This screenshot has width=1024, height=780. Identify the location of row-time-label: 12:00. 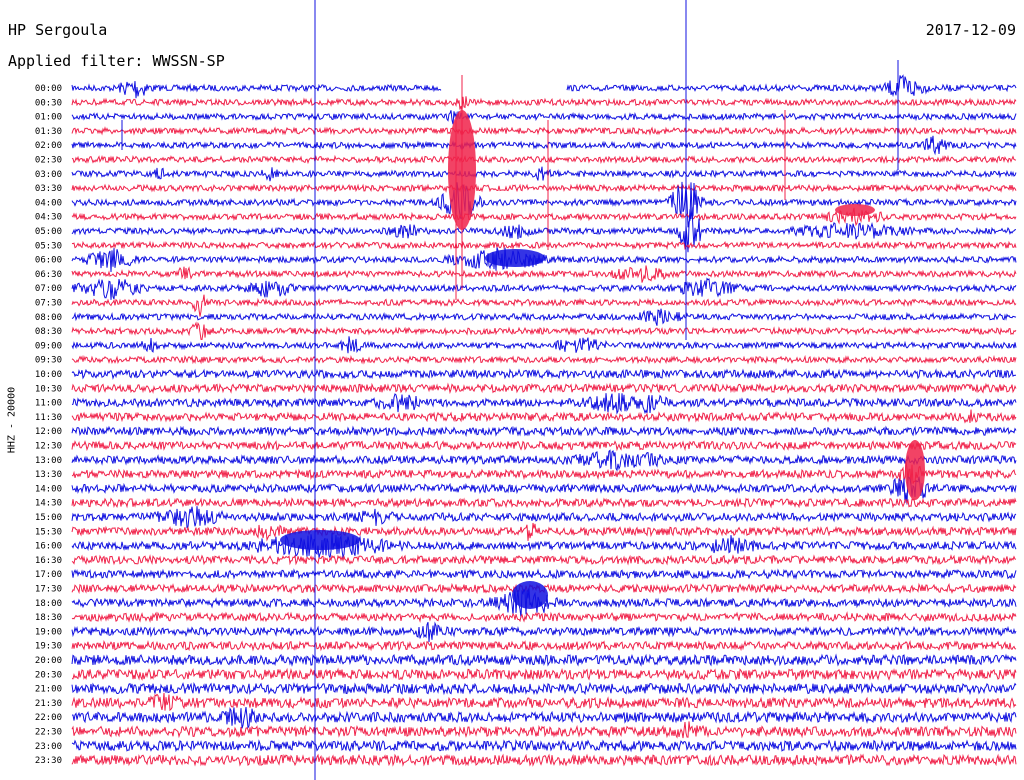
(48, 432).